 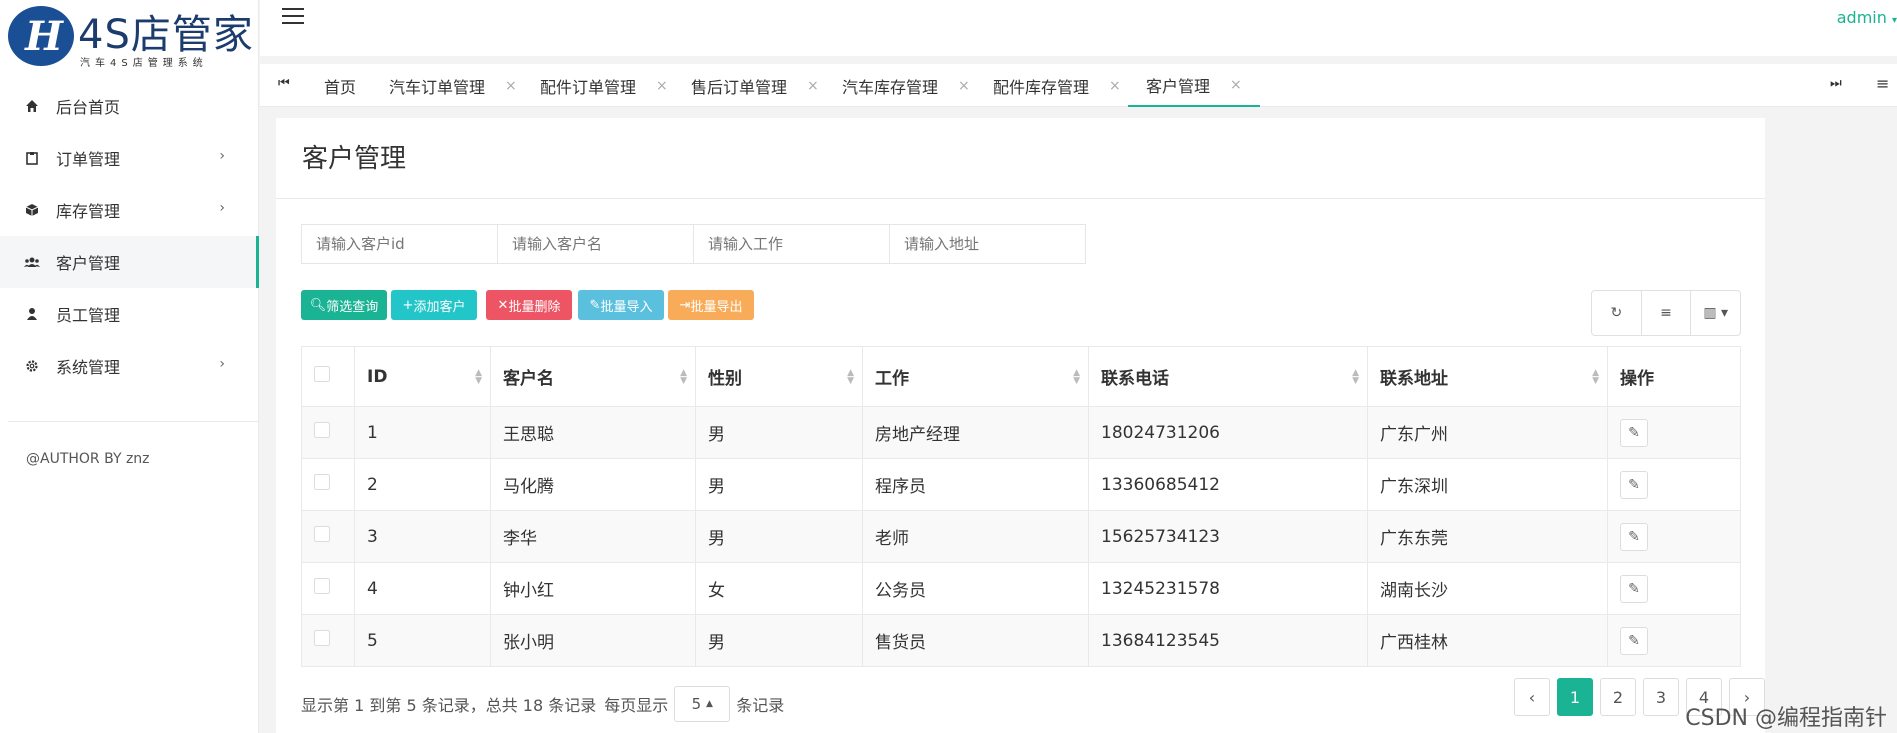 I want to click on sidebar-item-orders: 订单管理 ›, so click(x=129, y=158).